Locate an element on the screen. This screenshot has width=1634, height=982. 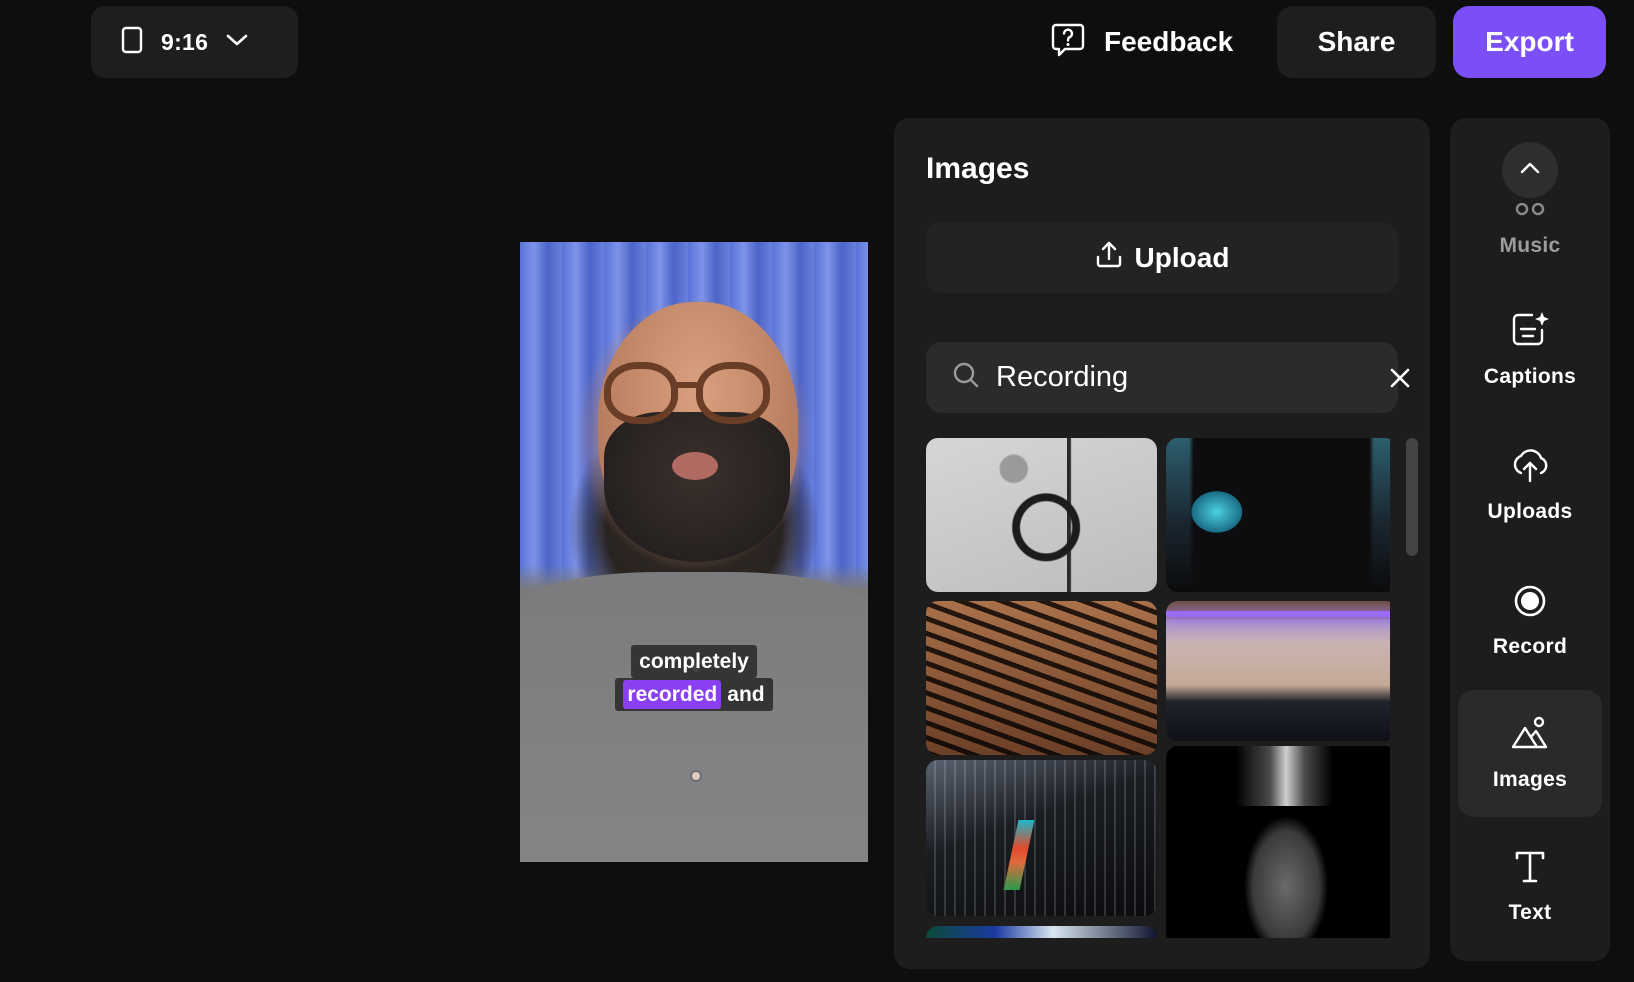
preview-shirt is located at coordinates (694, 717).